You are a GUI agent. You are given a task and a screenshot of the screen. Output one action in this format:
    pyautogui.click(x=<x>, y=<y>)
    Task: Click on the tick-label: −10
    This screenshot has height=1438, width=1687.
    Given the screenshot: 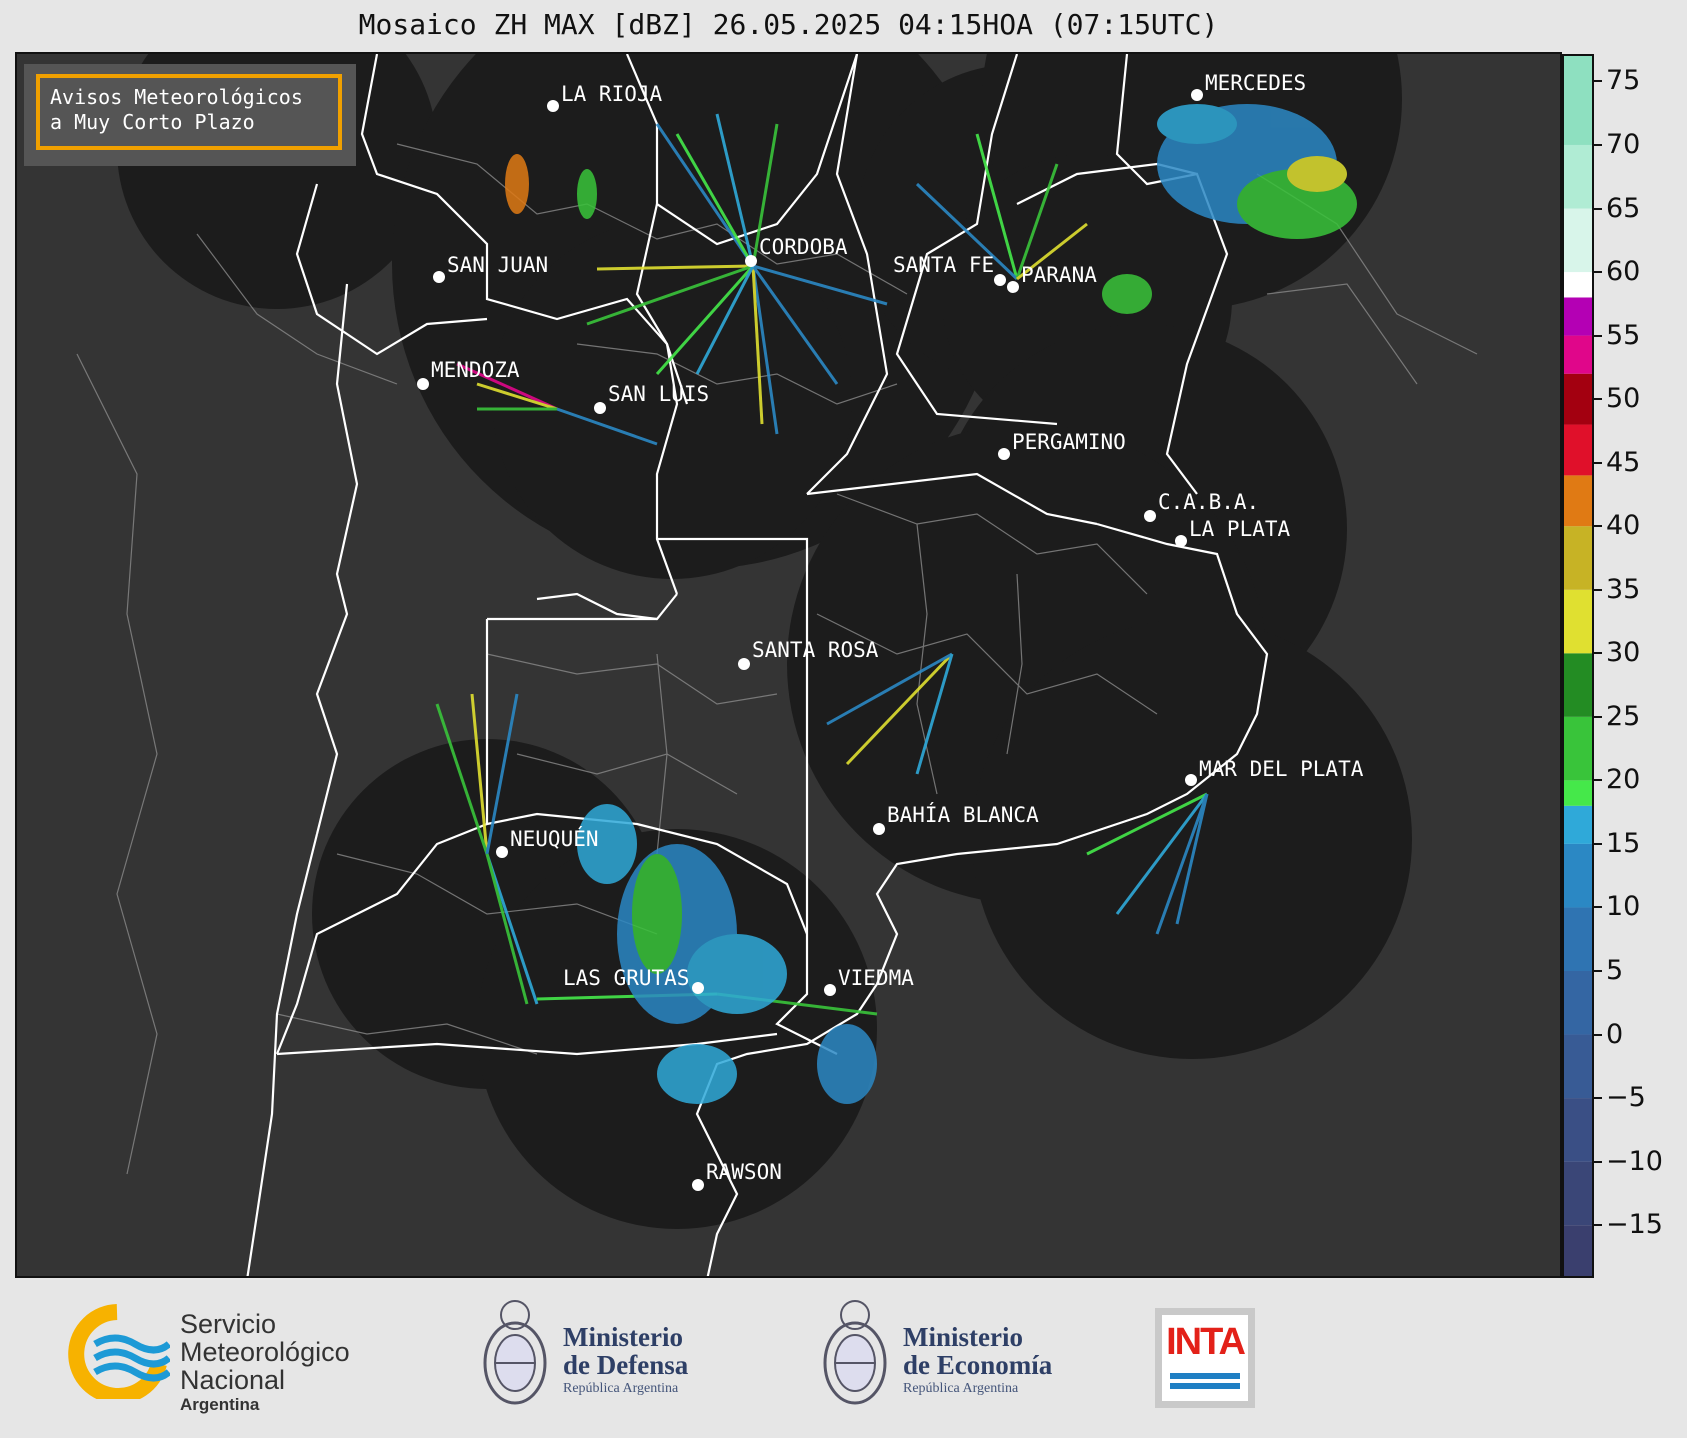 What is the action you would take?
    pyautogui.click(x=1634, y=1161)
    